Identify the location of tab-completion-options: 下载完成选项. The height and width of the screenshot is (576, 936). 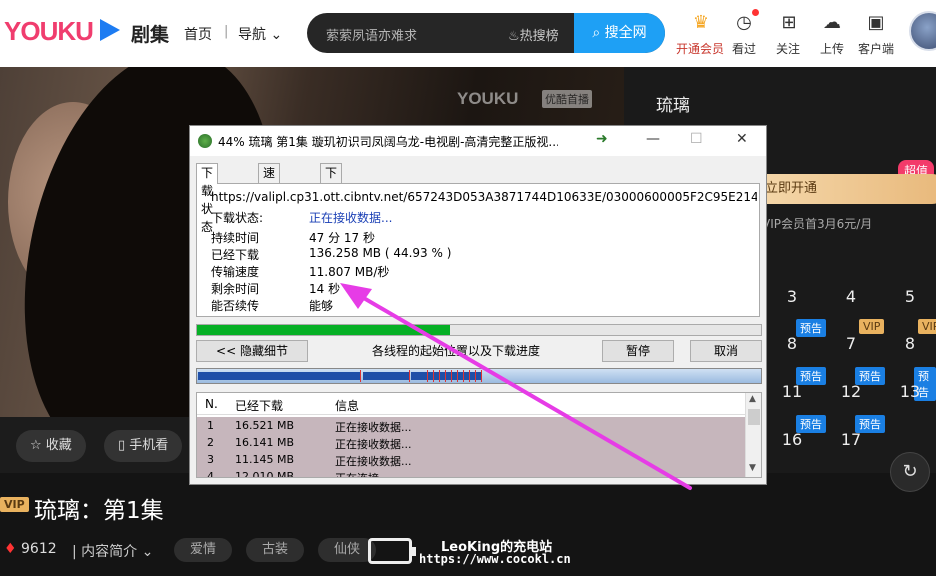
(331, 216).